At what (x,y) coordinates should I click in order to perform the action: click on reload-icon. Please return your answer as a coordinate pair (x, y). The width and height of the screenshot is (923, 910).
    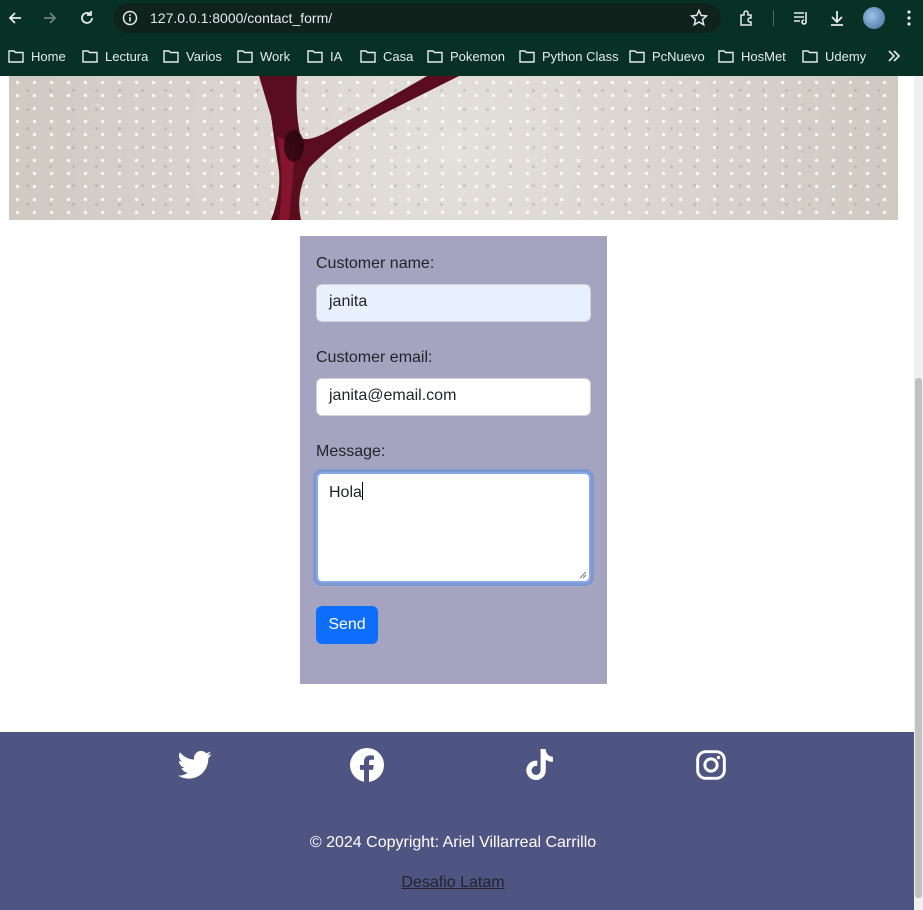
    Looking at the image, I should click on (87, 18).